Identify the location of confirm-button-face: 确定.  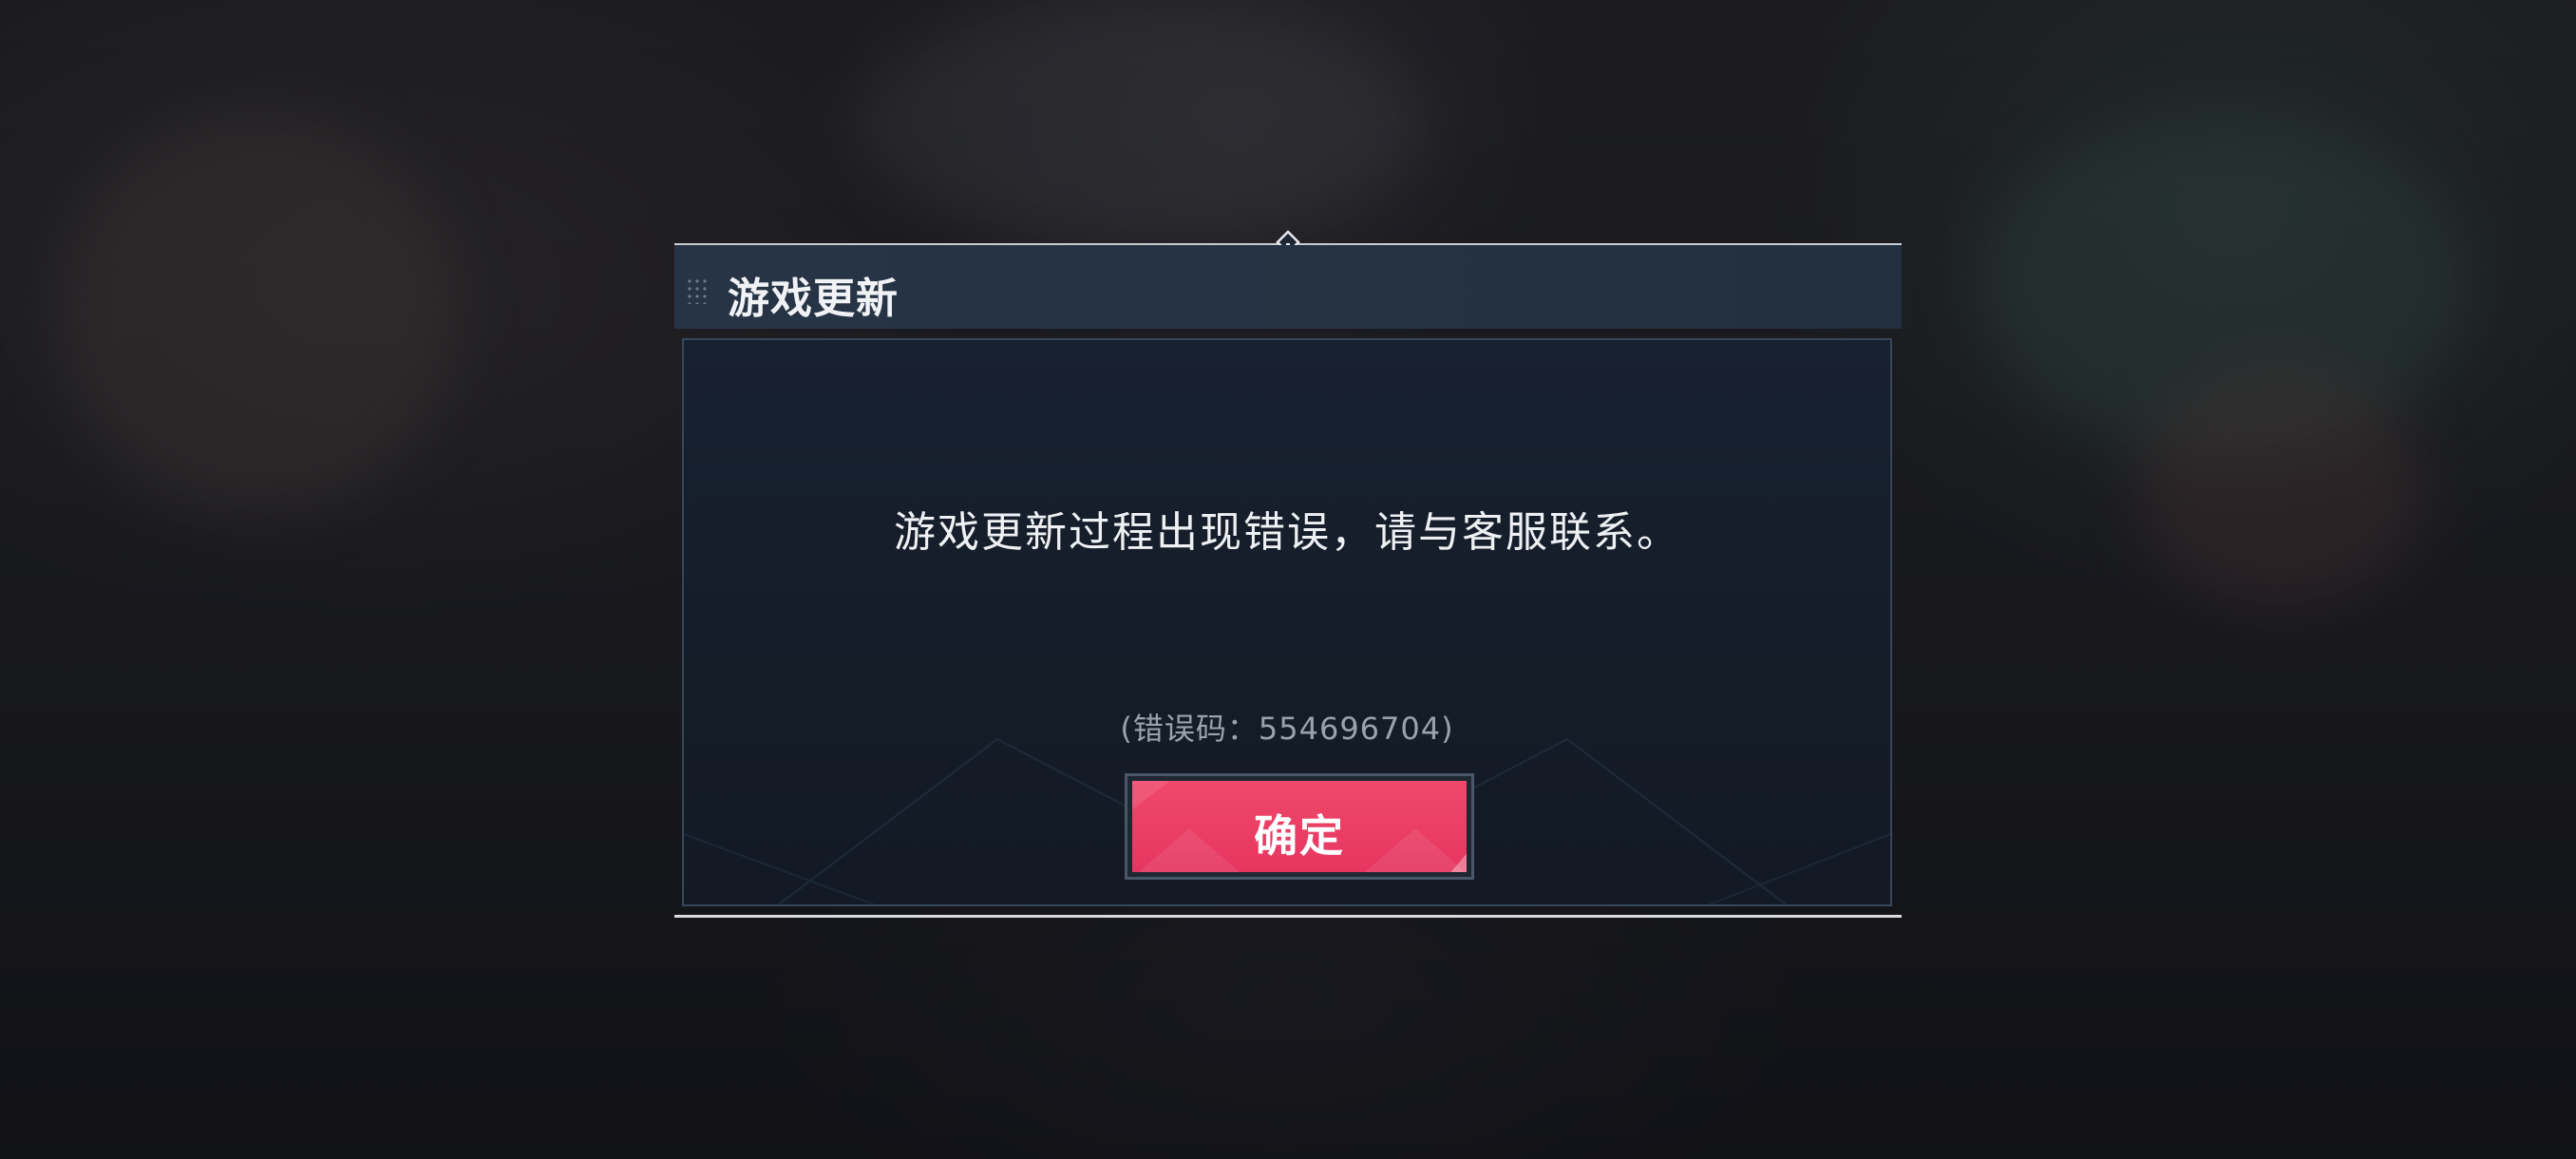
(1299, 826).